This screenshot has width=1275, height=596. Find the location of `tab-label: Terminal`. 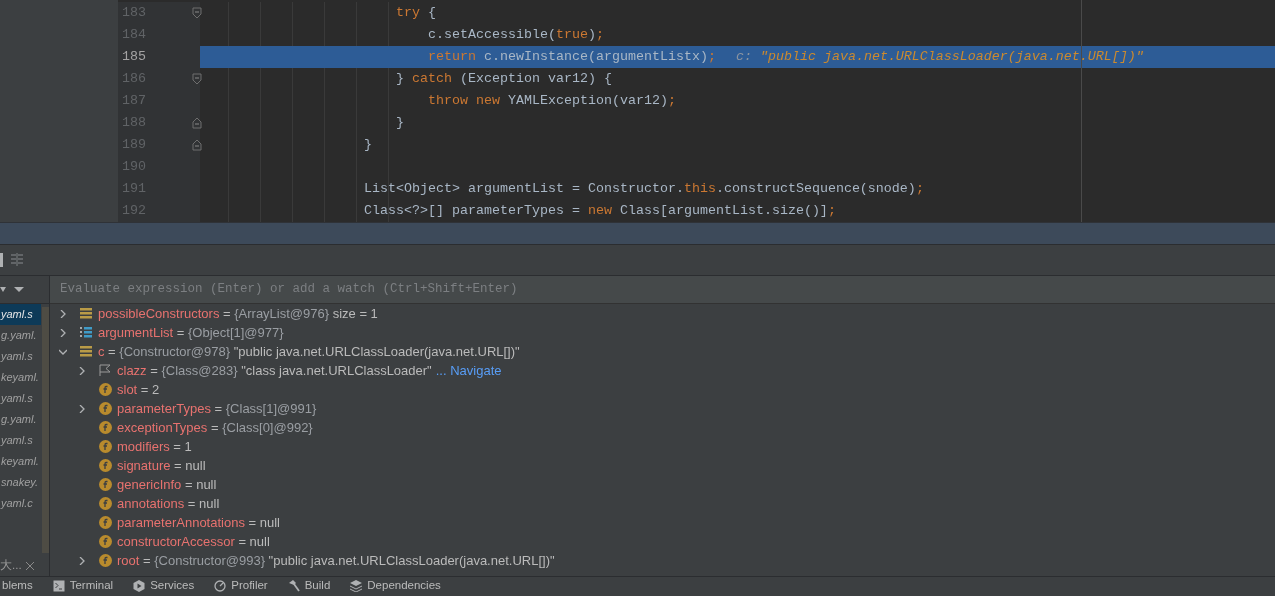

tab-label: Terminal is located at coordinates (91, 585).